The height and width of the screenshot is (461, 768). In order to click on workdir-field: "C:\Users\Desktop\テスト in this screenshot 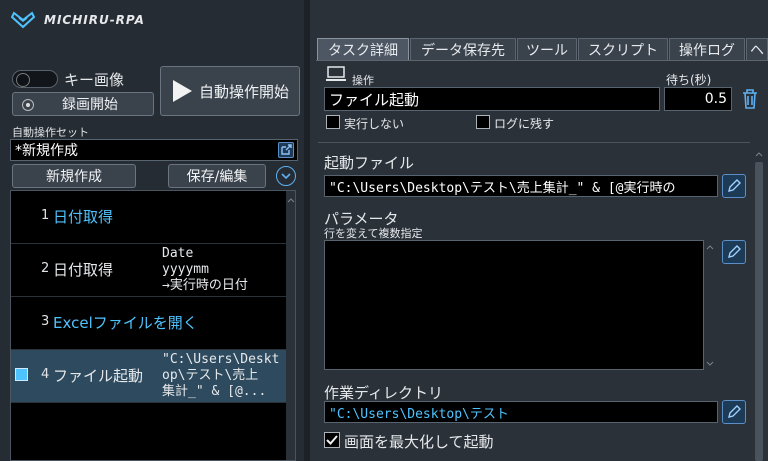, I will do `click(521, 412)`.